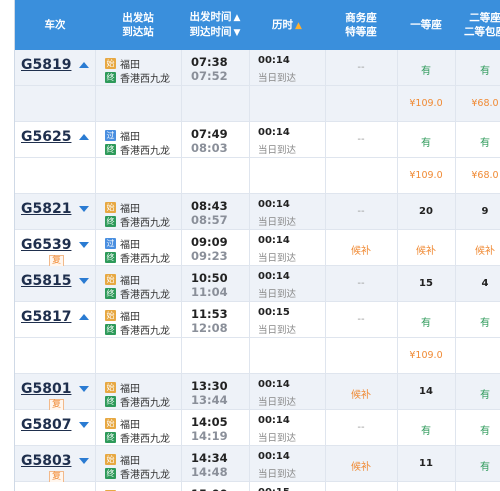 This screenshot has height=491, width=500. Describe the element at coordinates (482, 25) in the screenshot. I see `header-second: 二等座二等包座` at that location.